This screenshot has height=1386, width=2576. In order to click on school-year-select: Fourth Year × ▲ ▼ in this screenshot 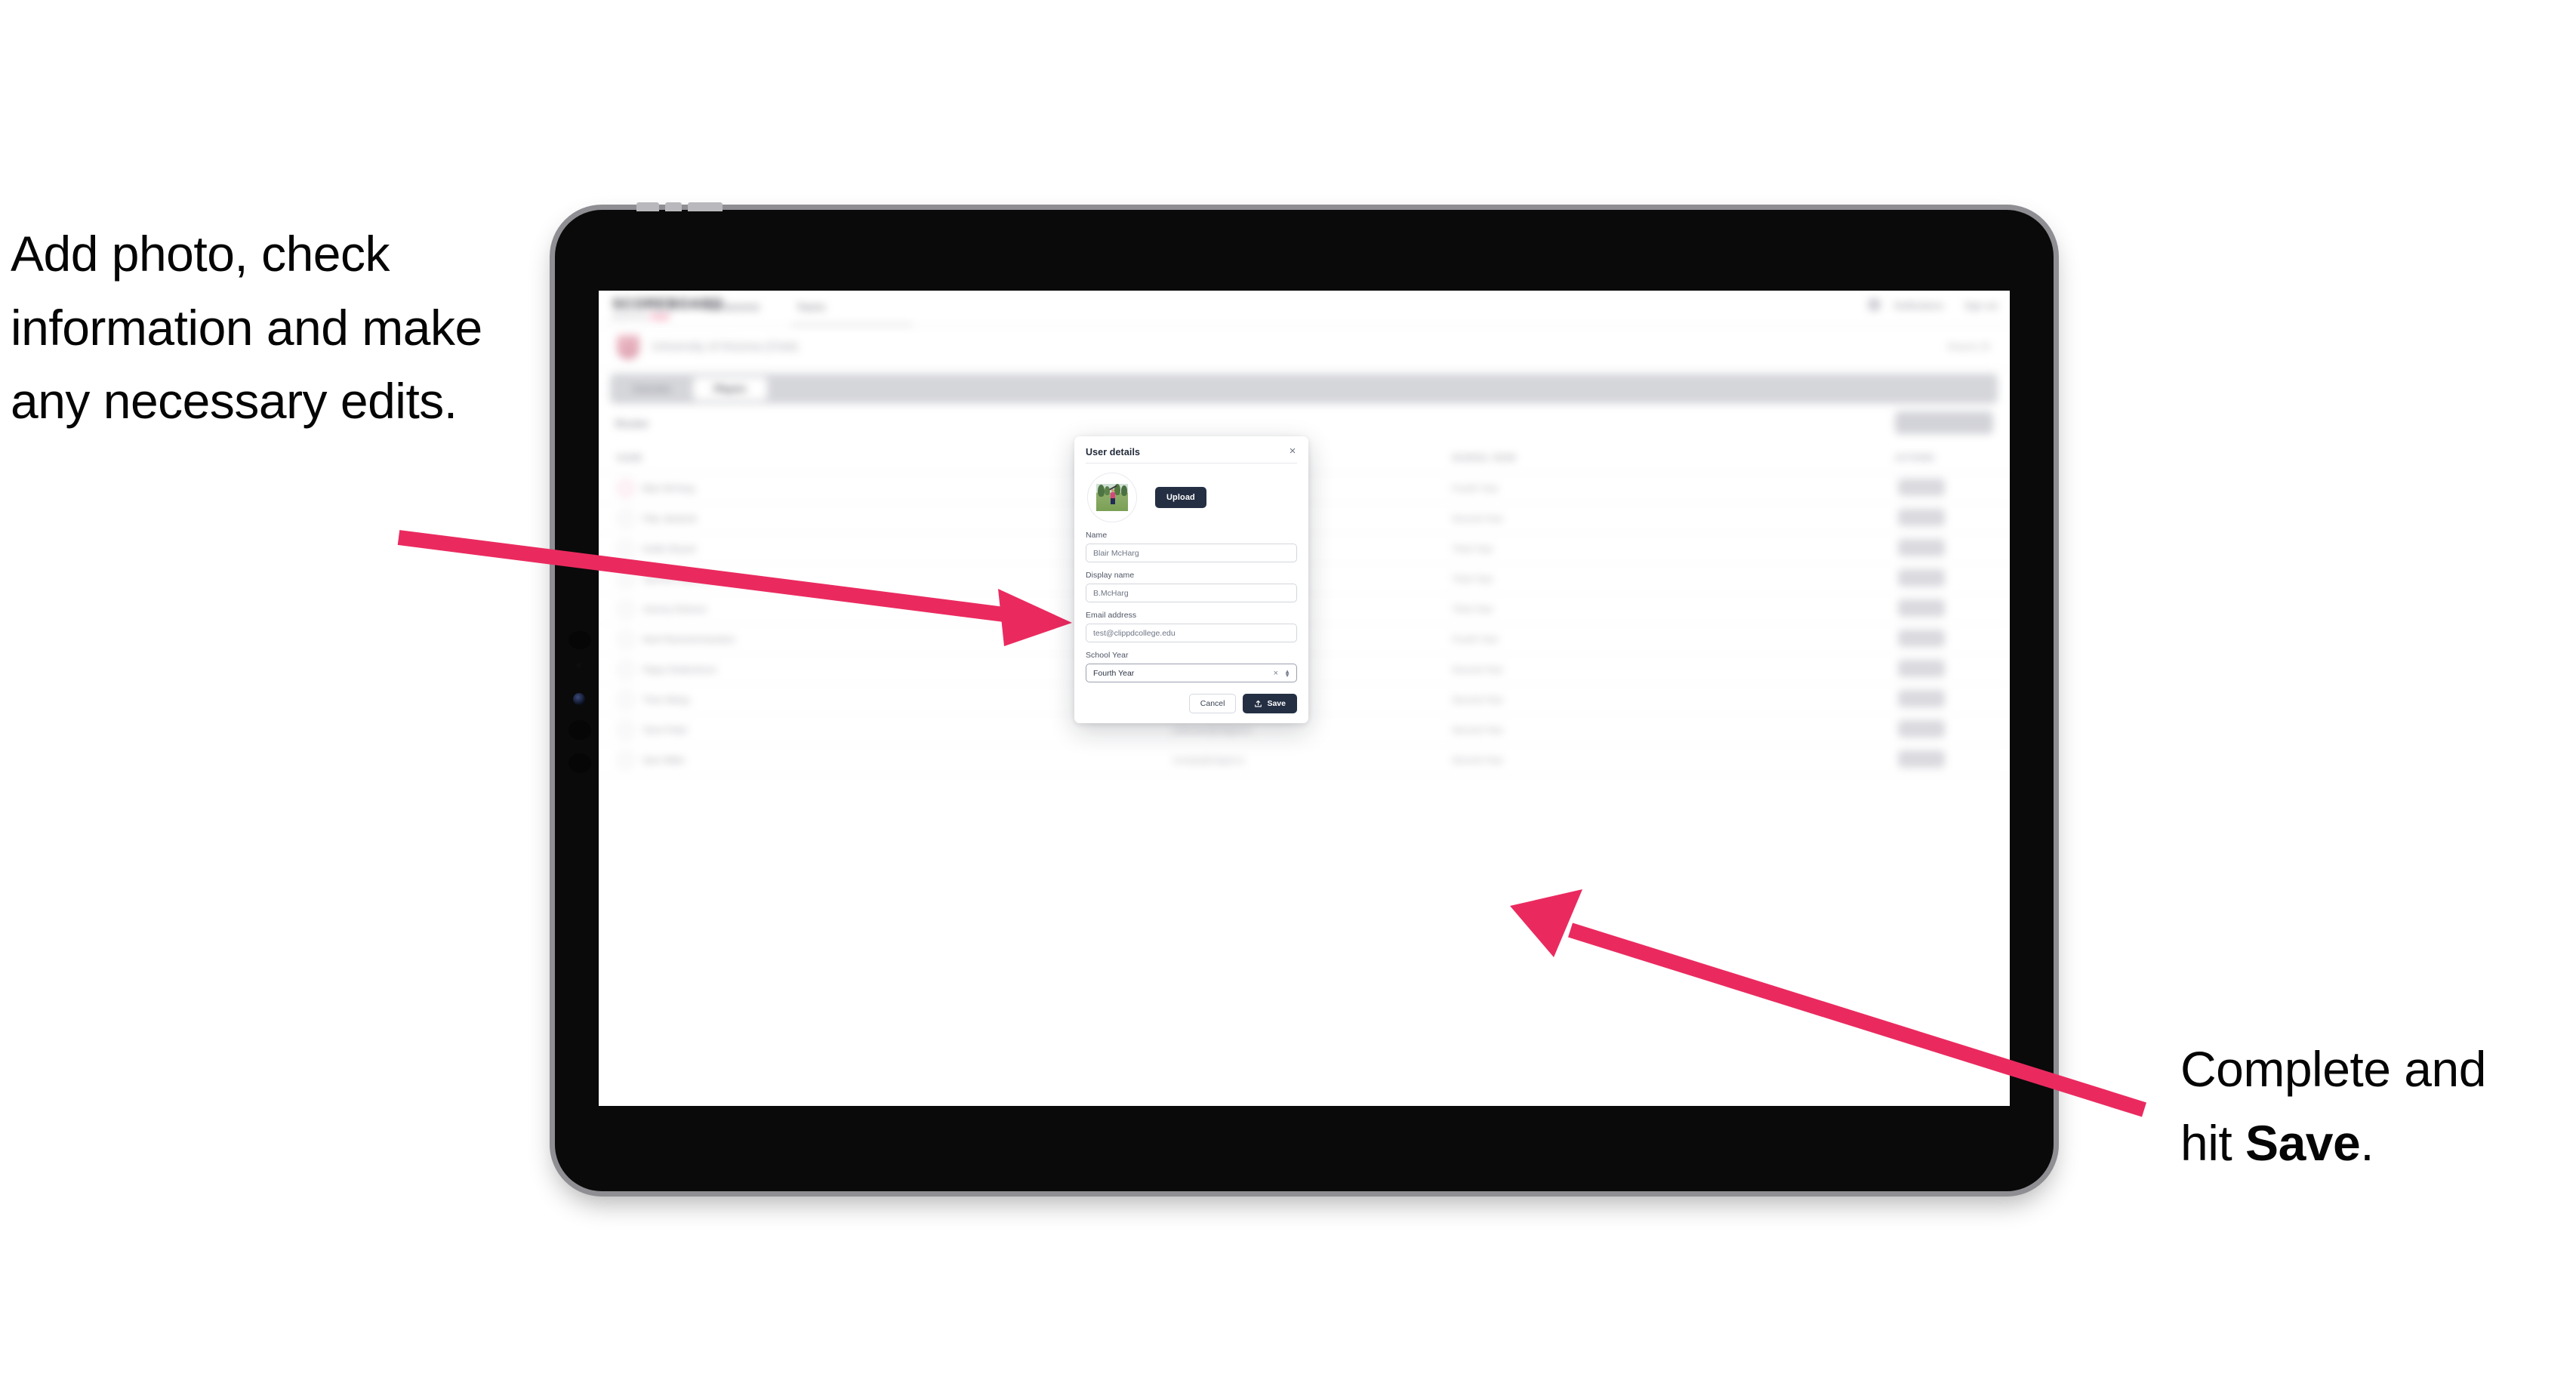, I will do `click(1191, 673)`.